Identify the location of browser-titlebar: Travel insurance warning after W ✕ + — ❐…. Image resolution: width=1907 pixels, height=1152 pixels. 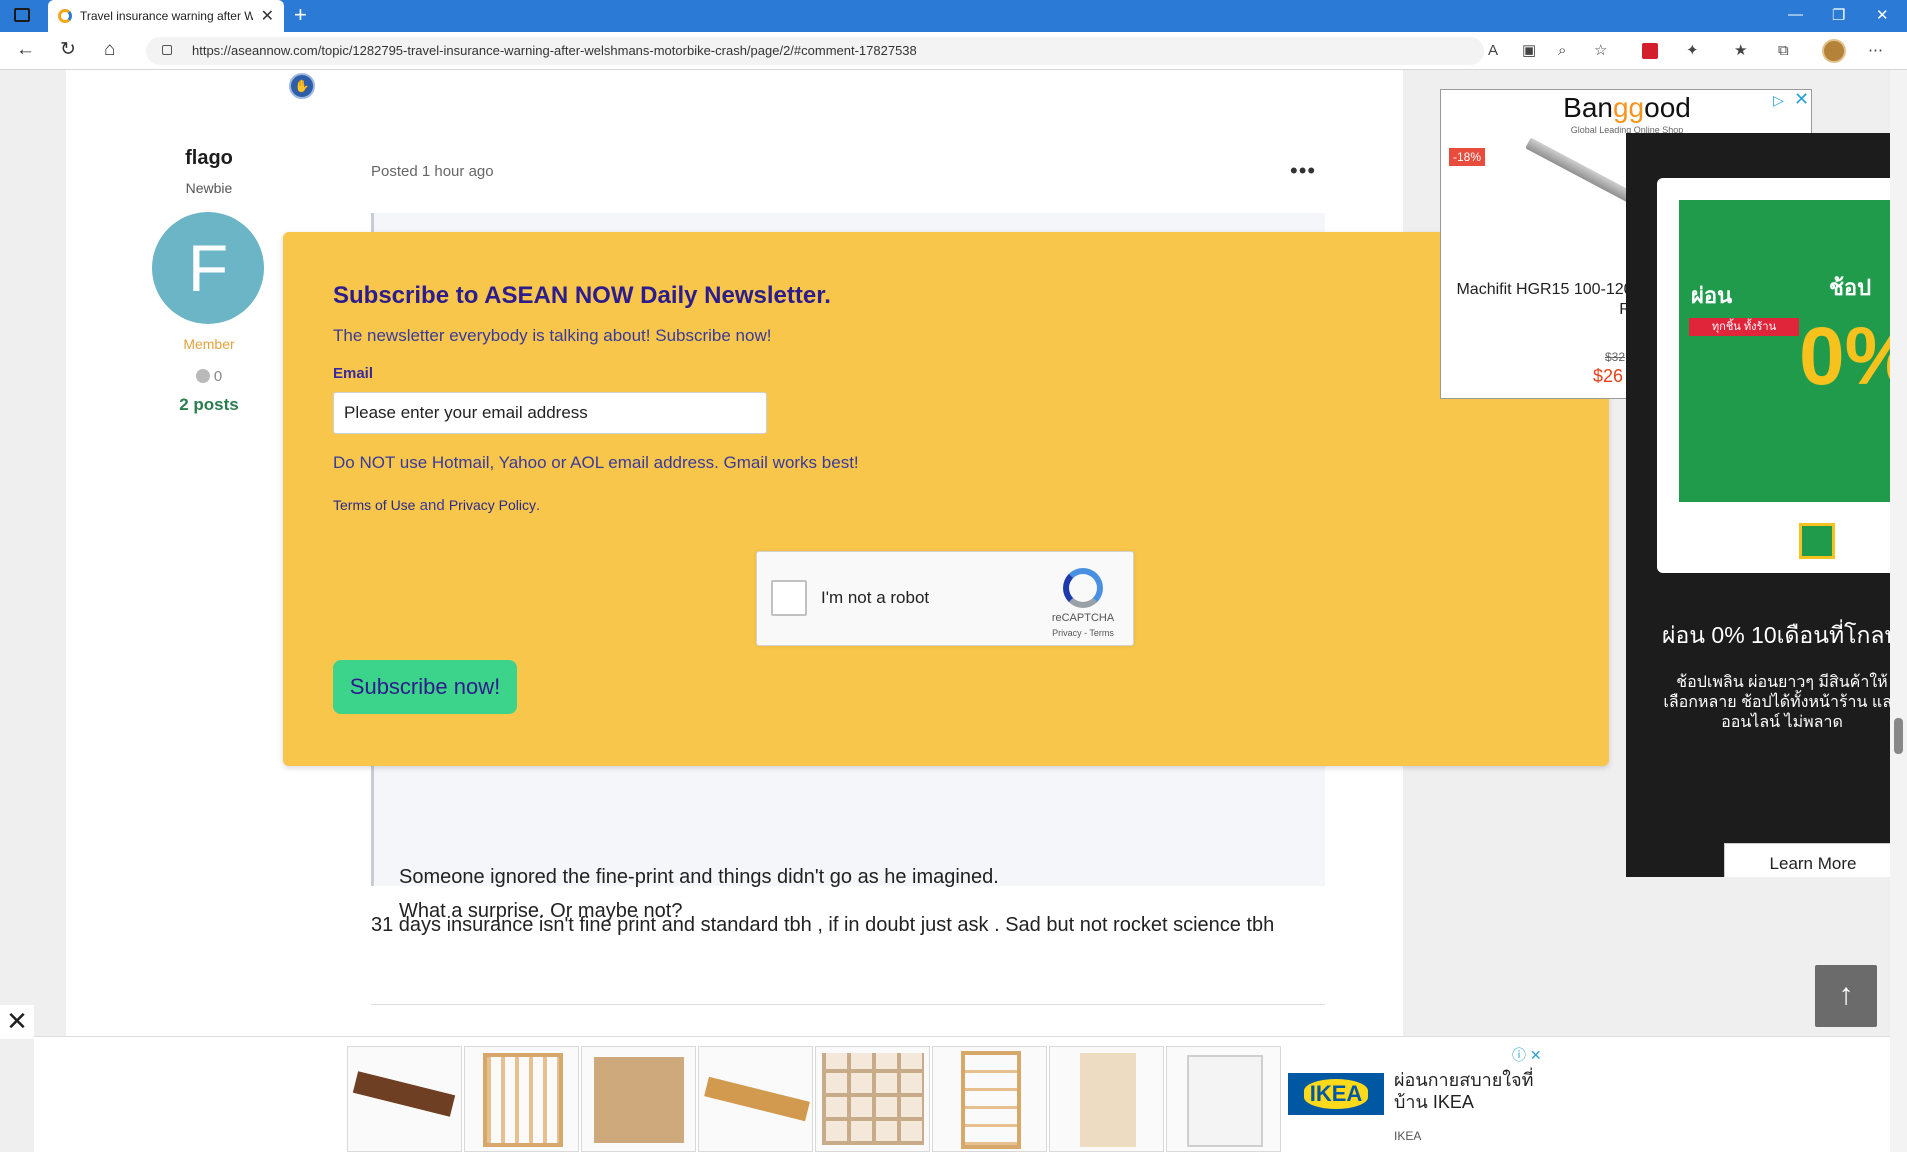
(953, 16).